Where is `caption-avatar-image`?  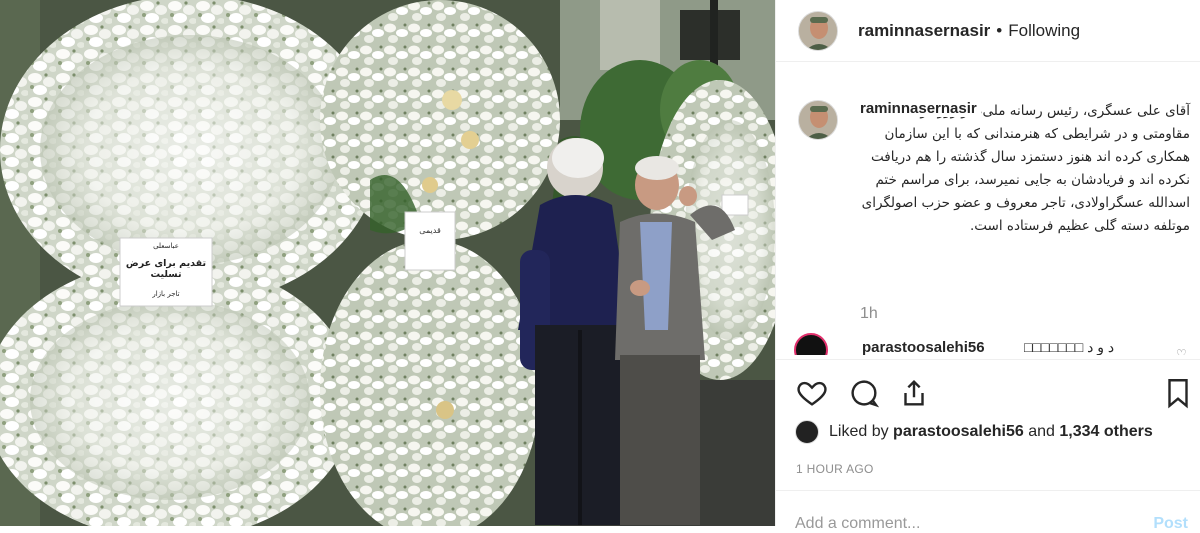 caption-avatar-image is located at coordinates (818, 120).